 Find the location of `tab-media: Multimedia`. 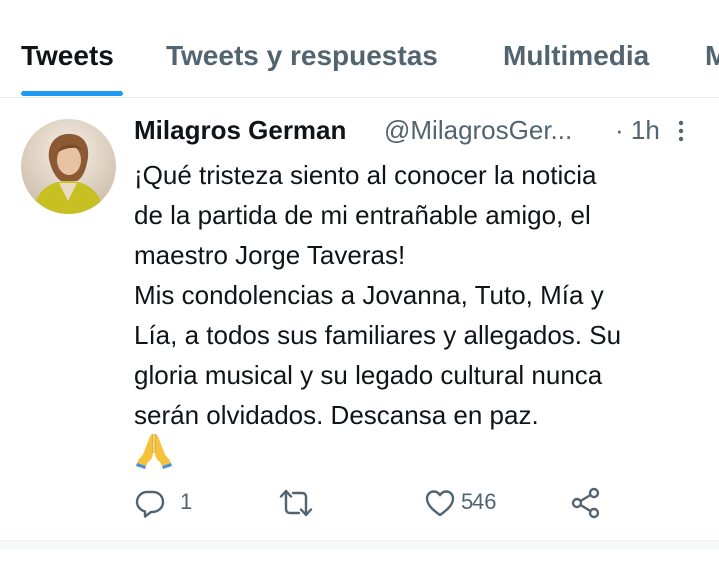

tab-media: Multimedia is located at coordinates (576, 56).